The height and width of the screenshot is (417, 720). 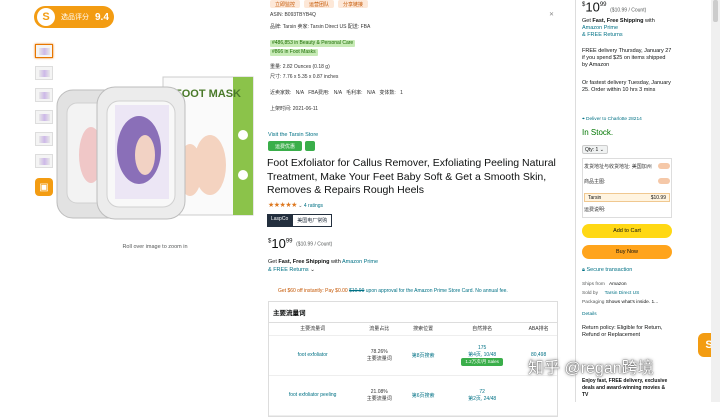 What do you see at coordinates (658, 198) in the screenshot?
I see `offer-price: $10.99` at bounding box center [658, 198].